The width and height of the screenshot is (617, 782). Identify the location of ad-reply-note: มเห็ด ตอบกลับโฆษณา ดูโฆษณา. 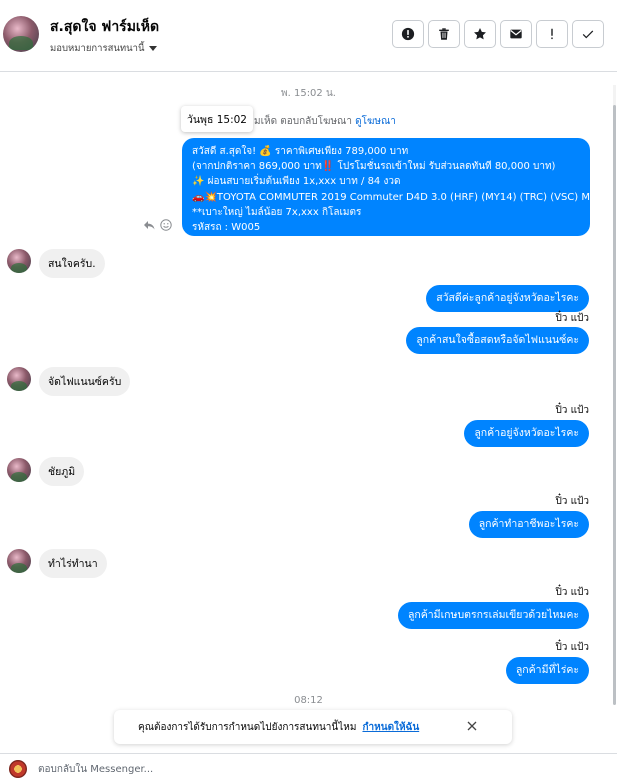
(325, 121).